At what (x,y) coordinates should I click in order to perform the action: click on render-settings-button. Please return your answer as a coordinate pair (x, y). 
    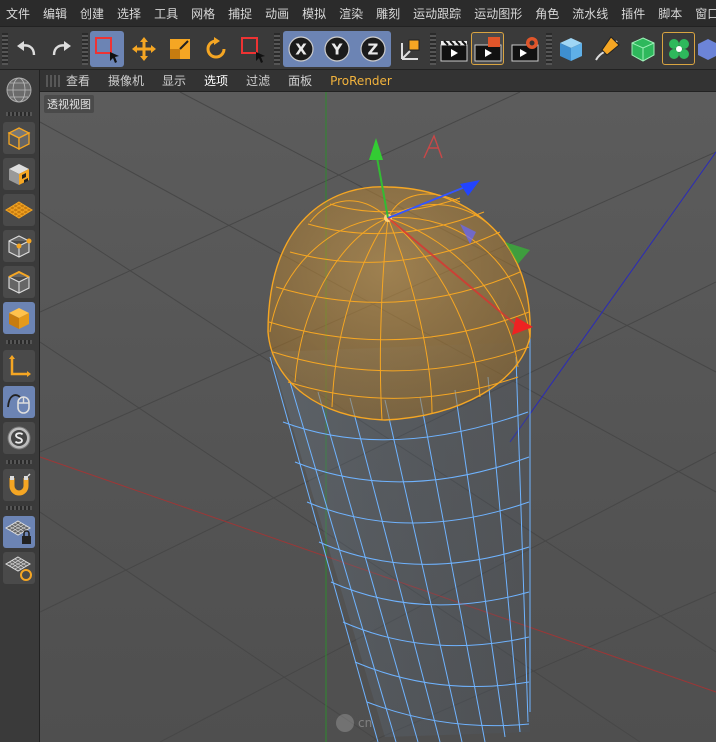
    Looking at the image, I should click on (524, 48).